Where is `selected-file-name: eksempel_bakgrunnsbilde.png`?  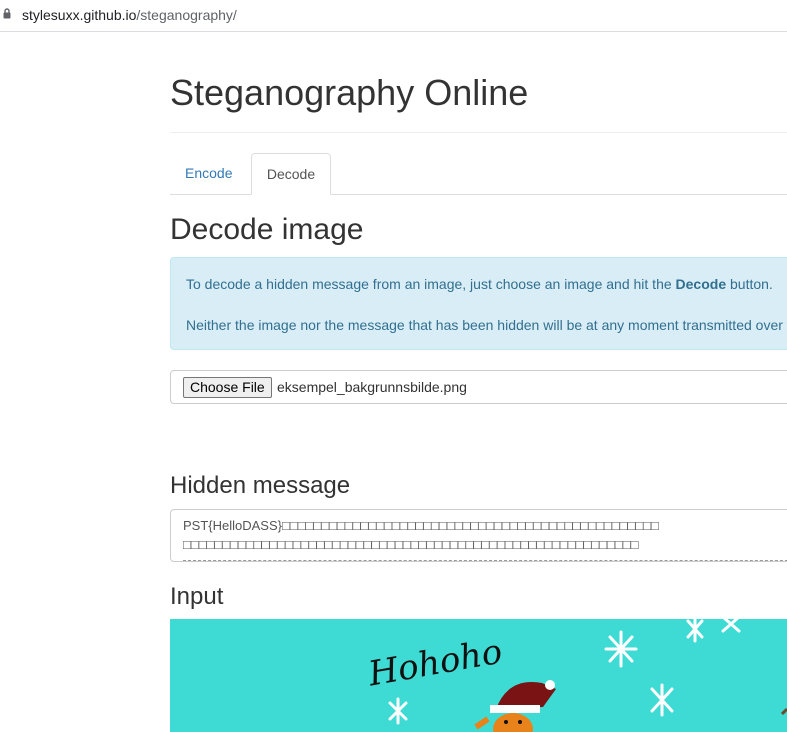 selected-file-name: eksempel_bakgrunnsbilde.png is located at coordinates (372, 387).